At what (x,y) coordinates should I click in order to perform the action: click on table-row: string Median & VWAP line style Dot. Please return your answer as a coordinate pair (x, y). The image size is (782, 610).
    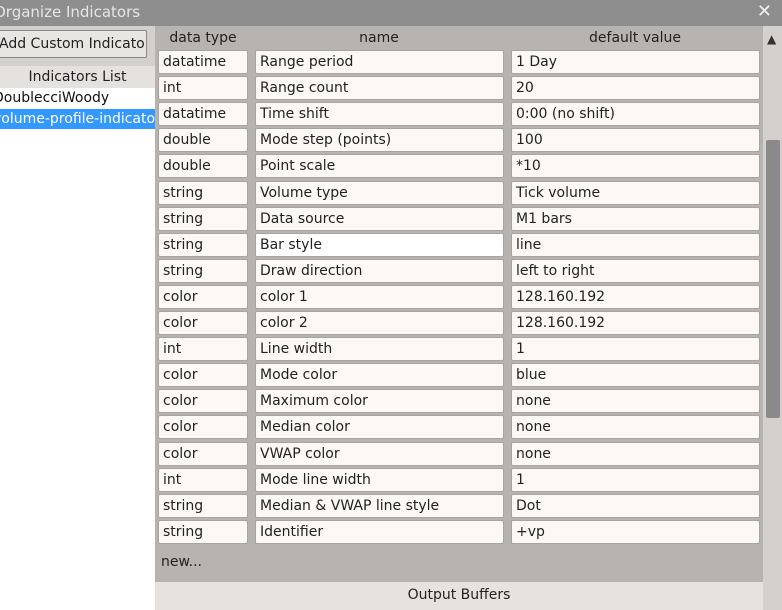
    Looking at the image, I should click on (459, 506).